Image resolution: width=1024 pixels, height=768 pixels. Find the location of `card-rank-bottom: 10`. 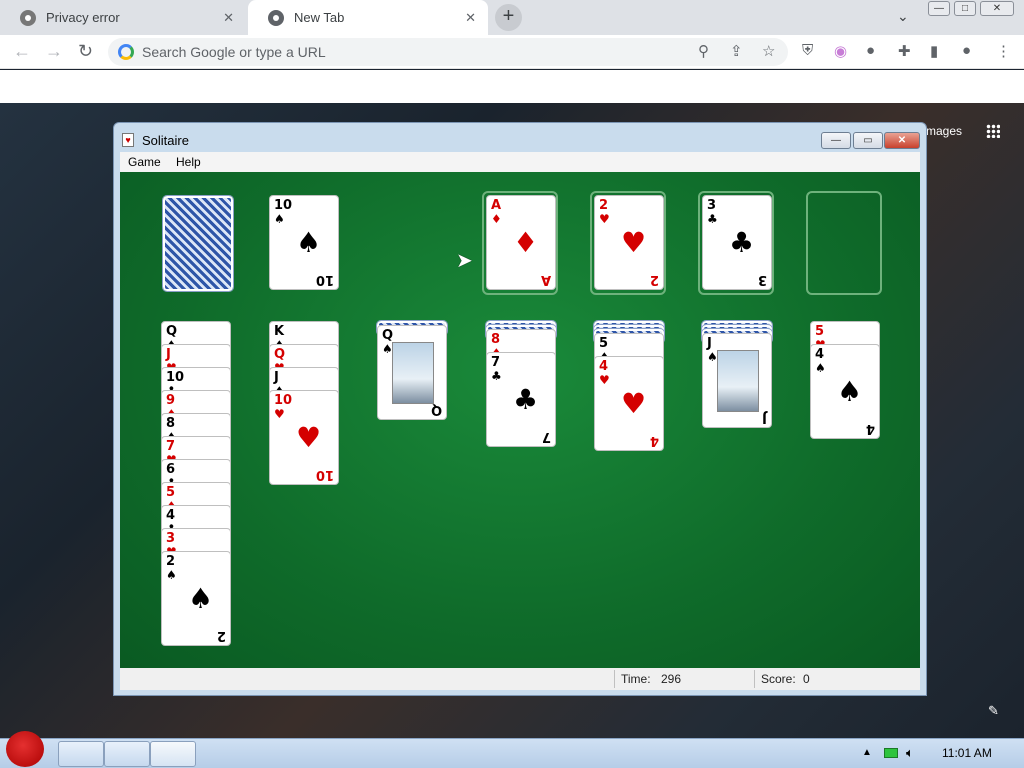

card-rank-bottom: 10 is located at coordinates (324, 279).